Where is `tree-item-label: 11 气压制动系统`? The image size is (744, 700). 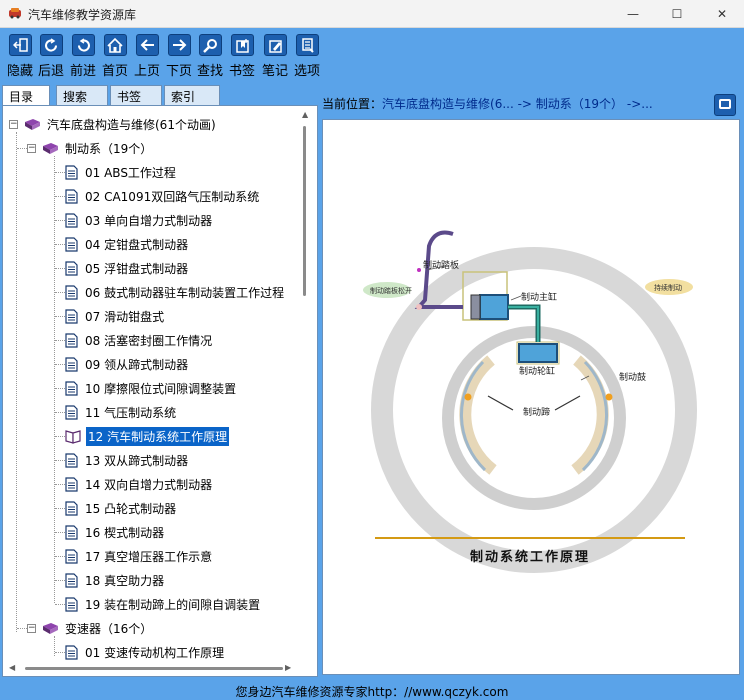 tree-item-label: 11 气压制动系统 is located at coordinates (131, 412).